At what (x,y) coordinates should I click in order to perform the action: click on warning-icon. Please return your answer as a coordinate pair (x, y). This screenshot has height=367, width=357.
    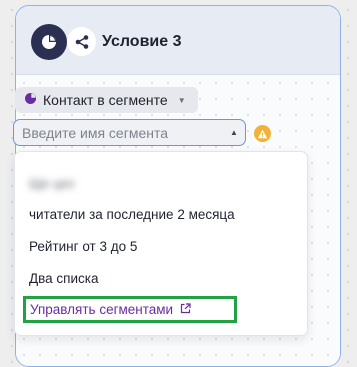
    Looking at the image, I should click on (262, 133).